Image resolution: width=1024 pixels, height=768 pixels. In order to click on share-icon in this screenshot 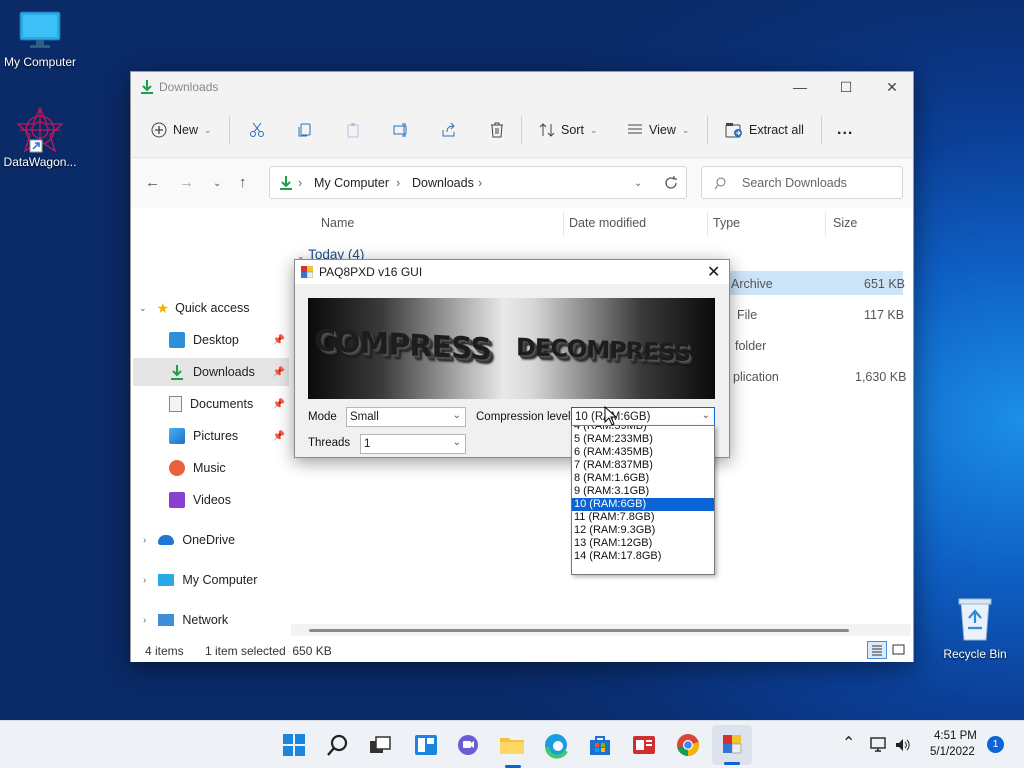, I will do `click(448, 129)`.